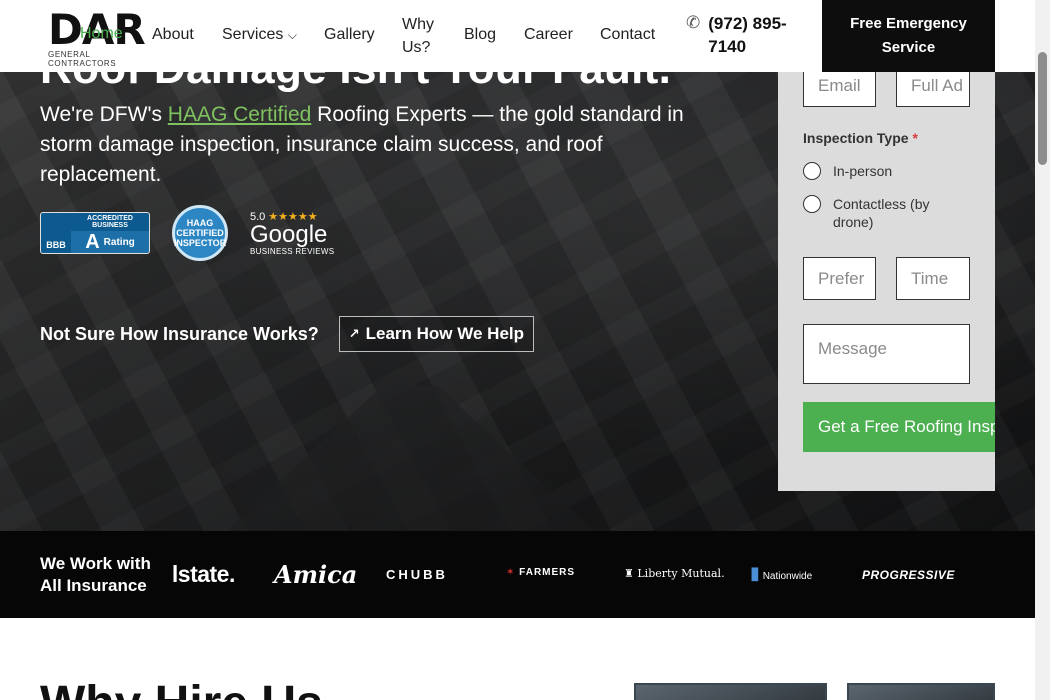  Describe the element at coordinates (110, 222) in the screenshot. I see `bbb-accredited-text: ACCREDITED BUSINESS` at that location.